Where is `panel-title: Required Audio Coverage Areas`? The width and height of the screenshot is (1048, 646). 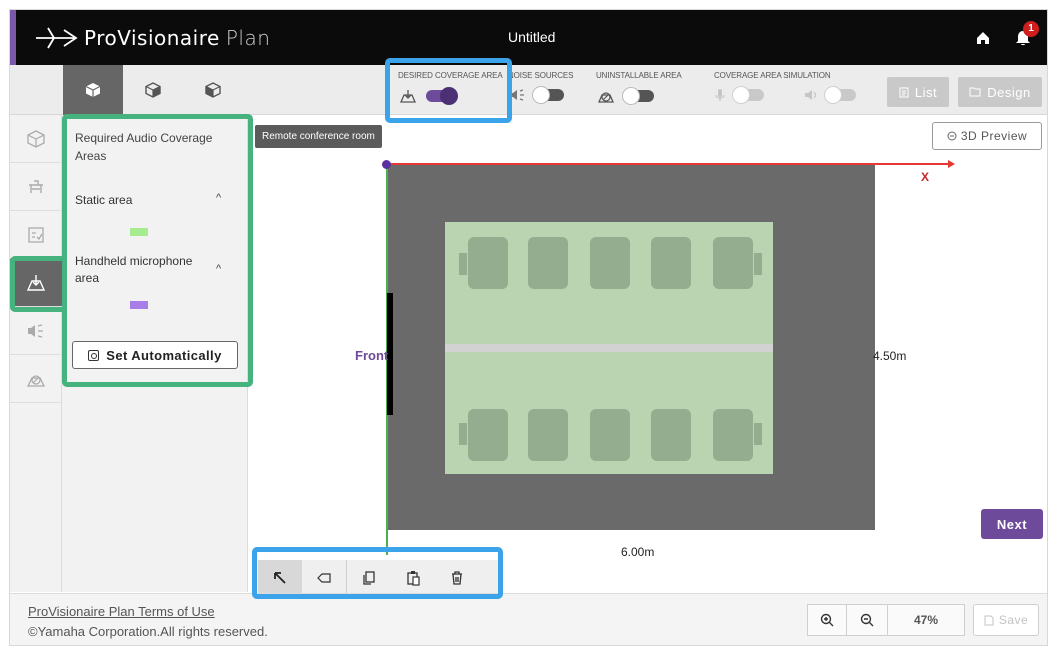 panel-title: Required Audio Coverage Areas is located at coordinates (144, 147).